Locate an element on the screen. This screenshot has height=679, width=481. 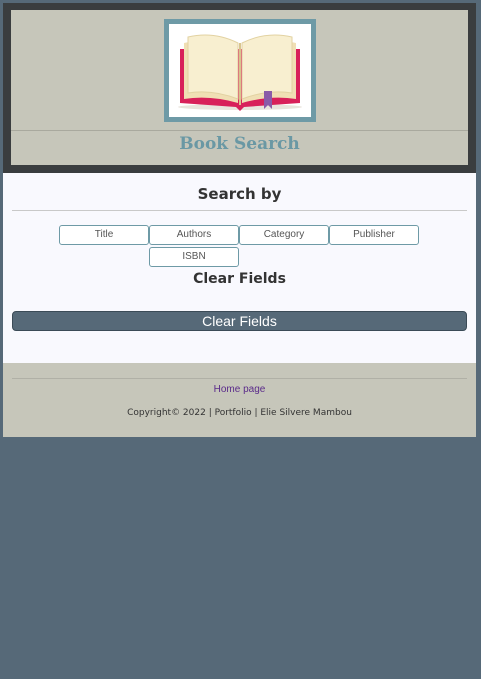
header-divider is located at coordinates (239, 130).